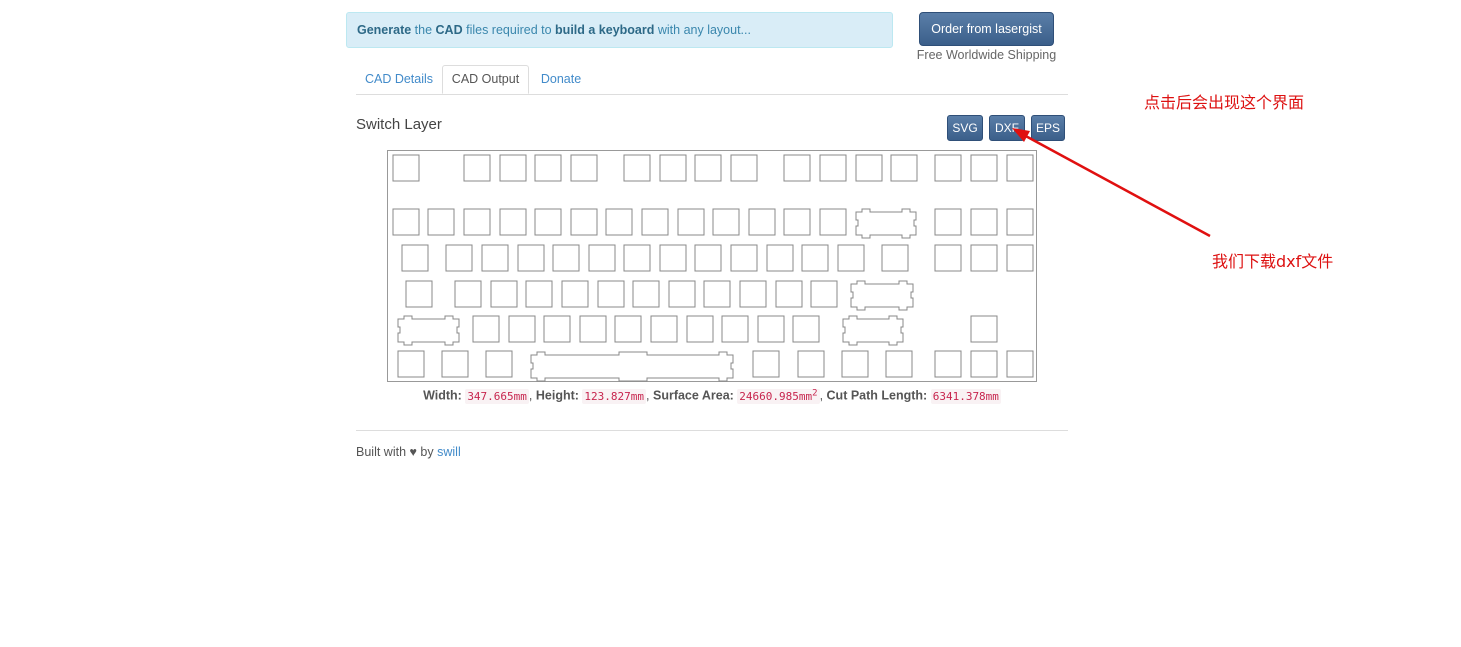 This screenshot has width=1461, height=647. I want to click on footer-prefix: Built with, so click(381, 452).